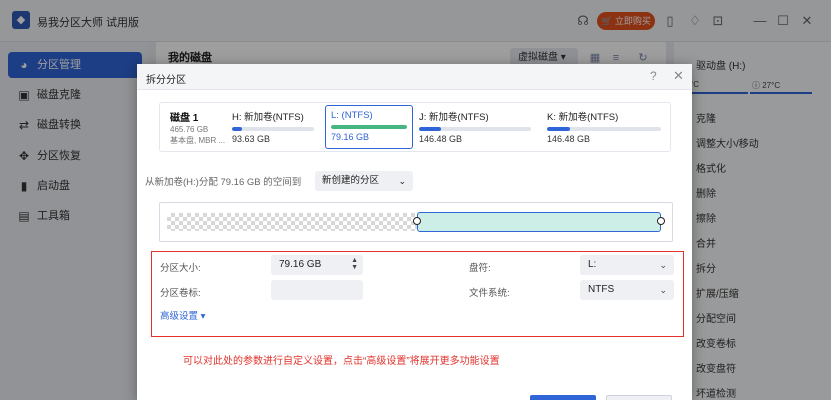 The width and height of the screenshot is (831, 400). I want to click on partition-k: K: 新加卷(NTFS) 146.48 GB, so click(604, 127).